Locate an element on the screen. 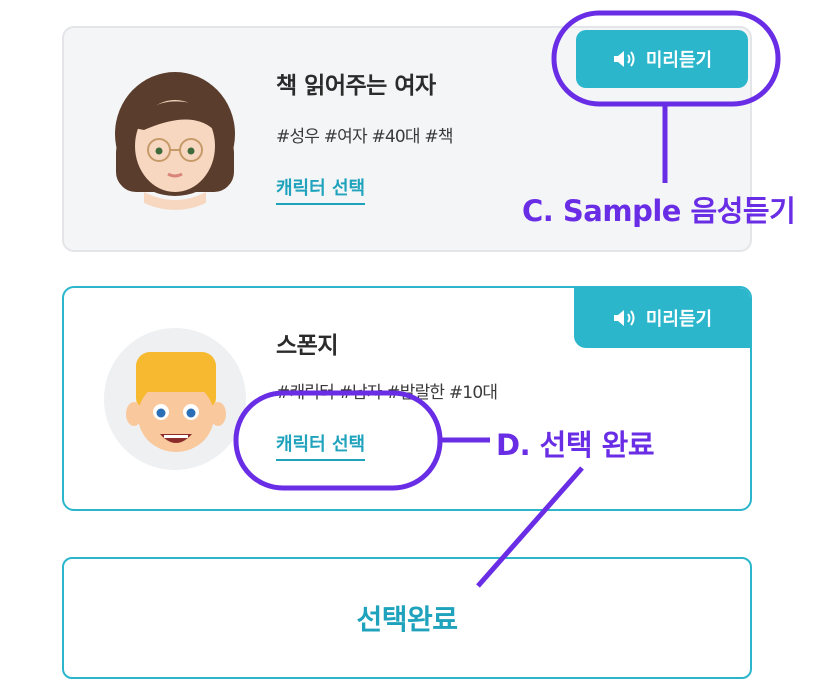  annotation-c-label: C. Sample 음성듣기 is located at coordinates (659, 211).